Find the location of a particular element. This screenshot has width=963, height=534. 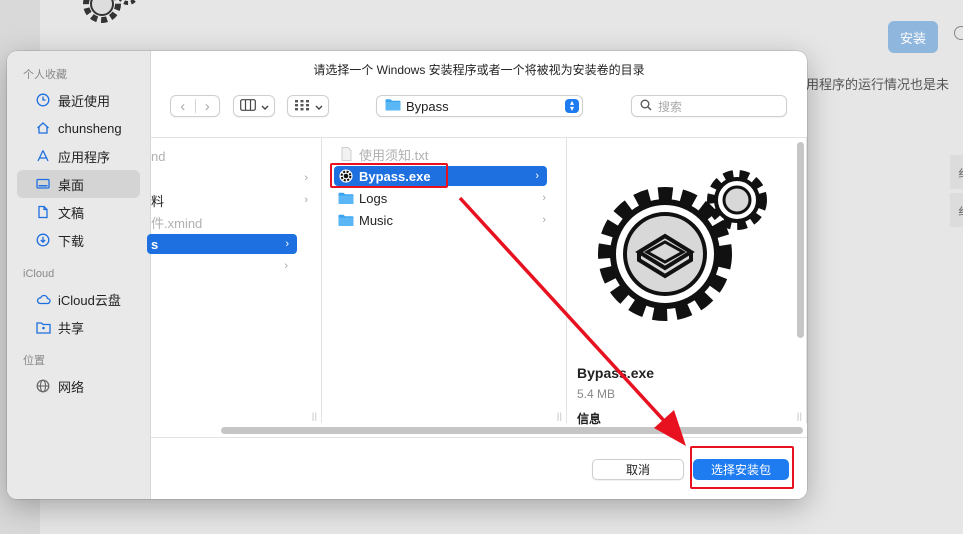

view-mode-button is located at coordinates (254, 106).